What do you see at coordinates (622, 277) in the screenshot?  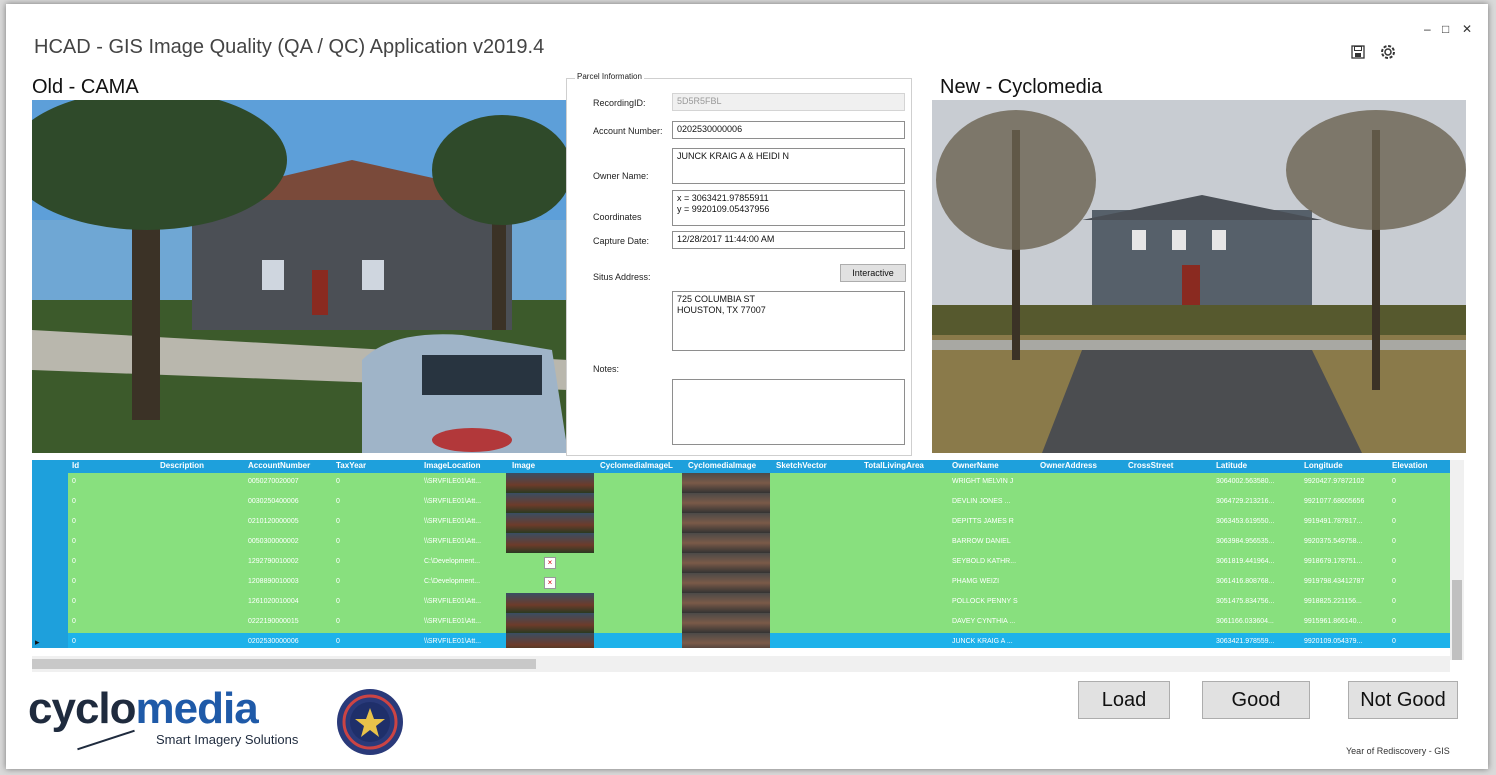 I see `situs-address-label: Situs Address:` at bounding box center [622, 277].